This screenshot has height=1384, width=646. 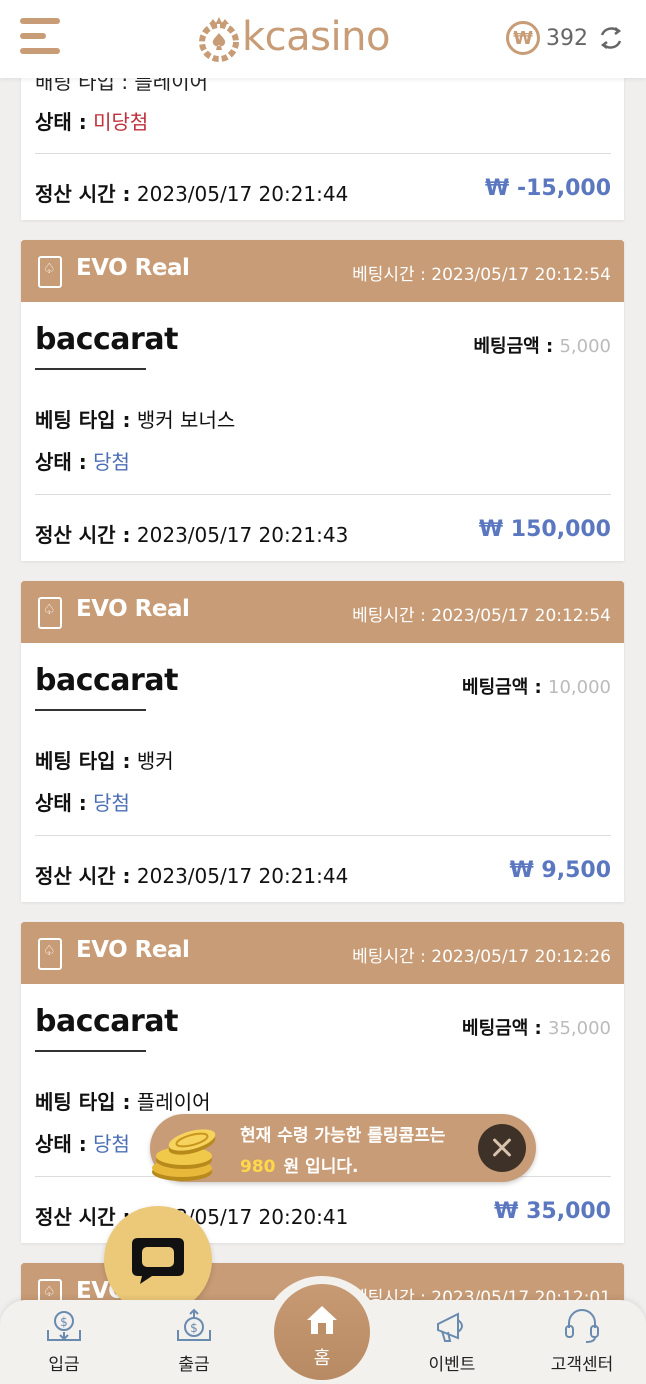 I want to click on bet-amount: 베팅금액 : 10,000, so click(x=536, y=687).